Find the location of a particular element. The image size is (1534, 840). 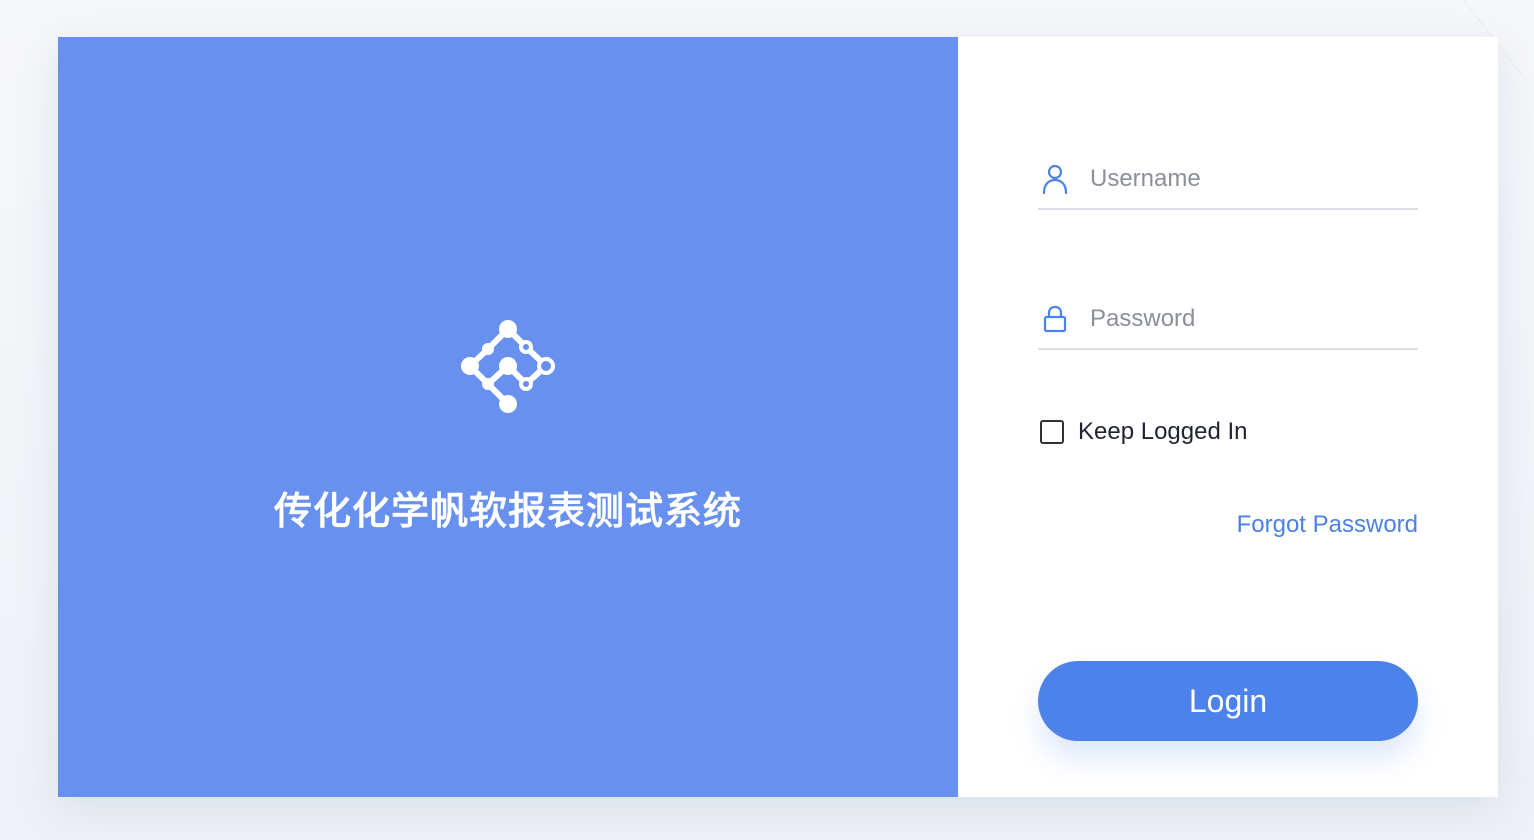

system-title: 传化化学帆软报表测试系统 is located at coordinates (507, 511).